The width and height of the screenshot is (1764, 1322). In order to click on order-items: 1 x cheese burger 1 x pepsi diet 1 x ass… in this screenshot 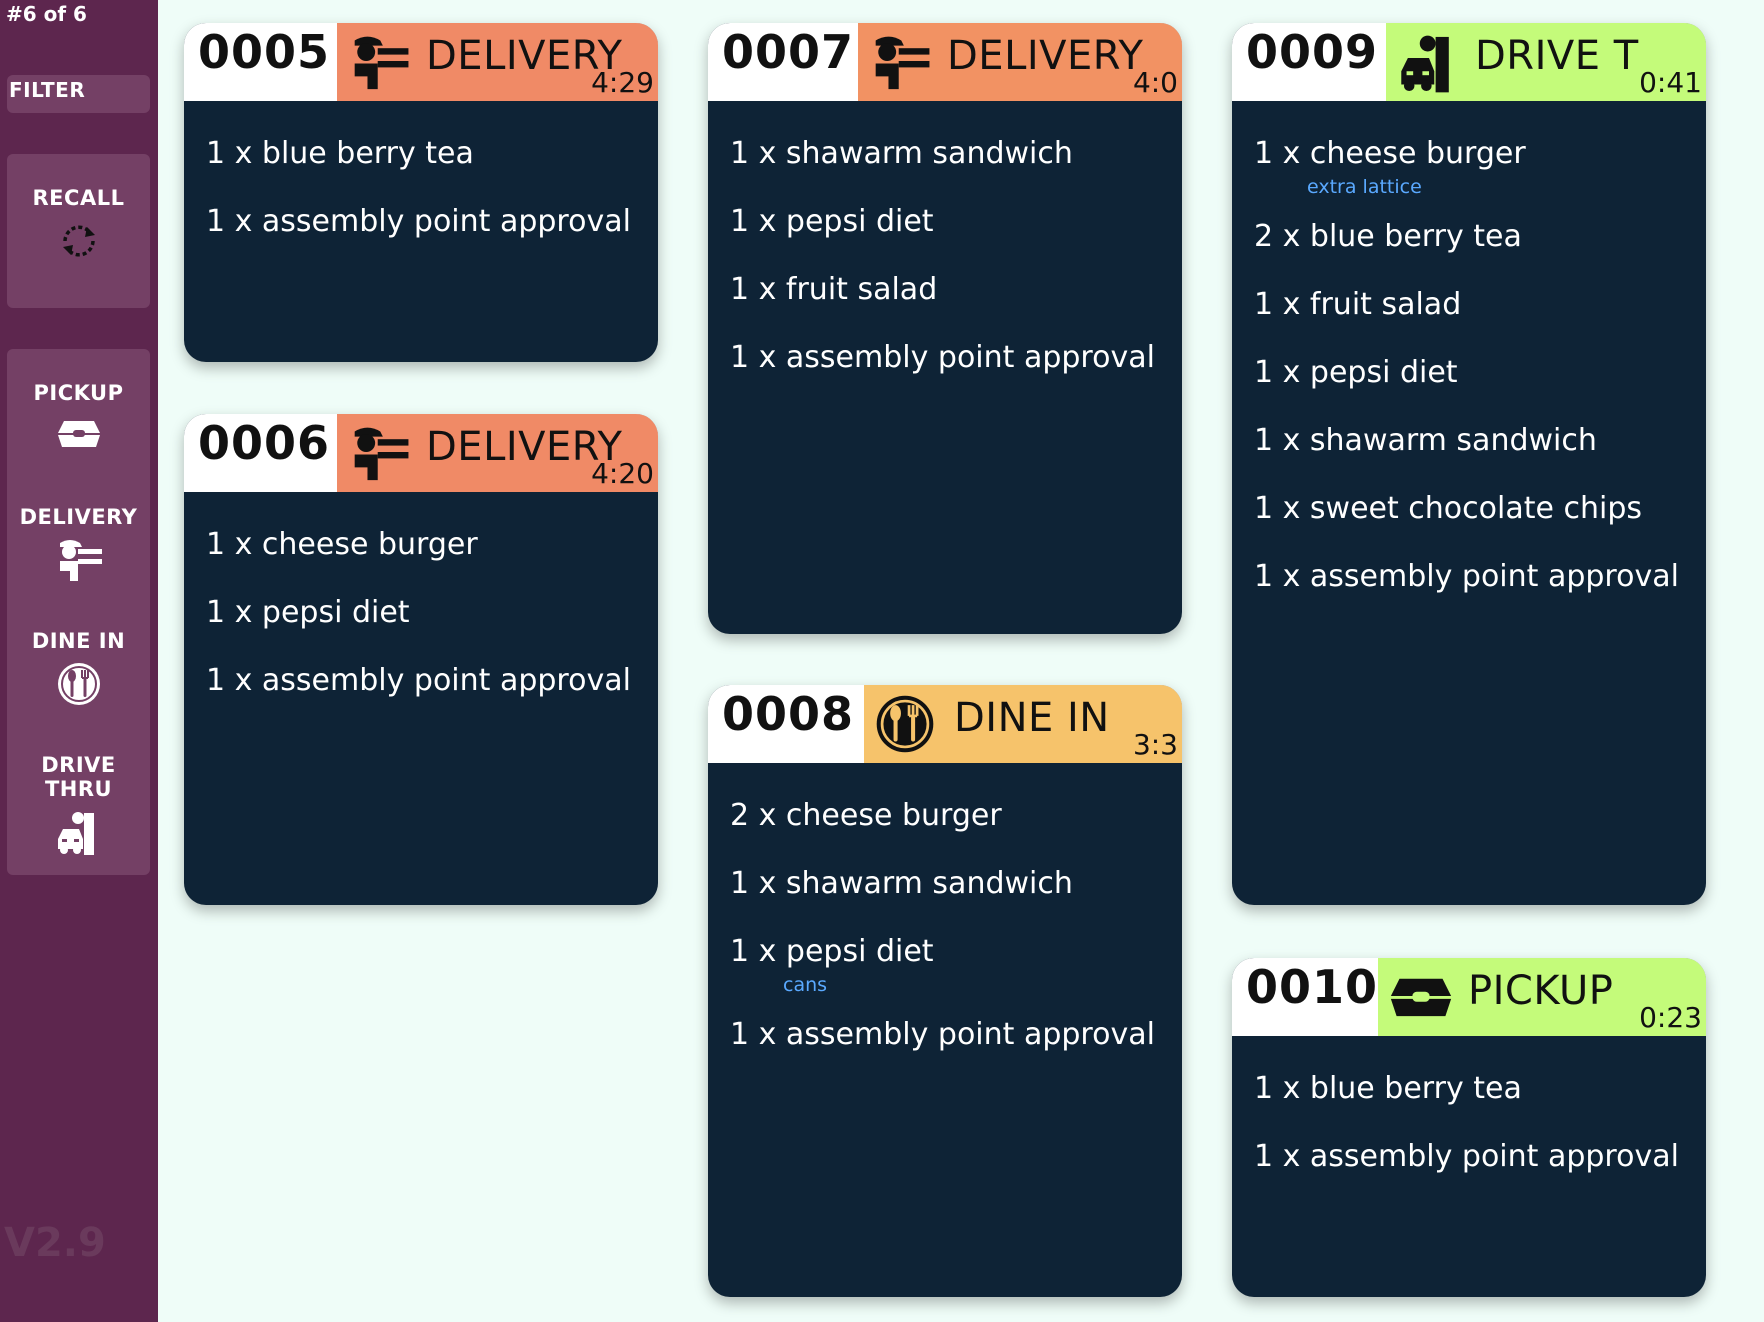, I will do `click(421, 698)`.